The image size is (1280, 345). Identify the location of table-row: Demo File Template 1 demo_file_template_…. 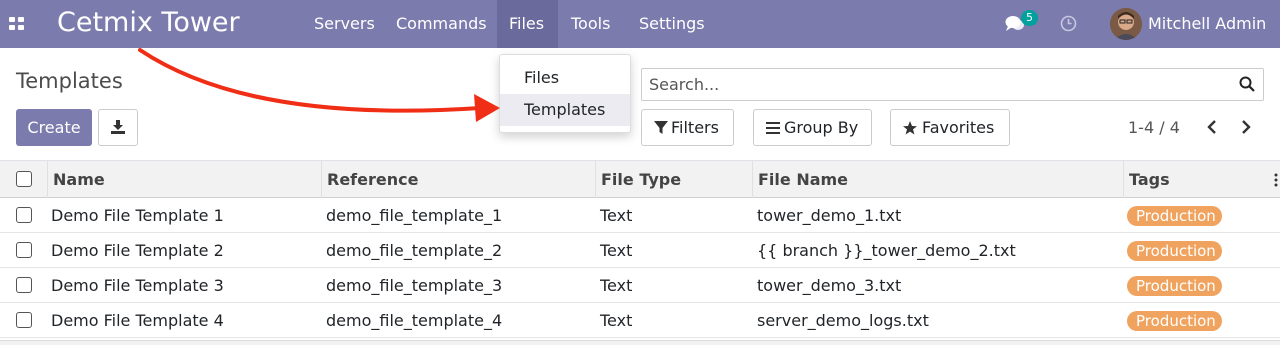
(640, 215).